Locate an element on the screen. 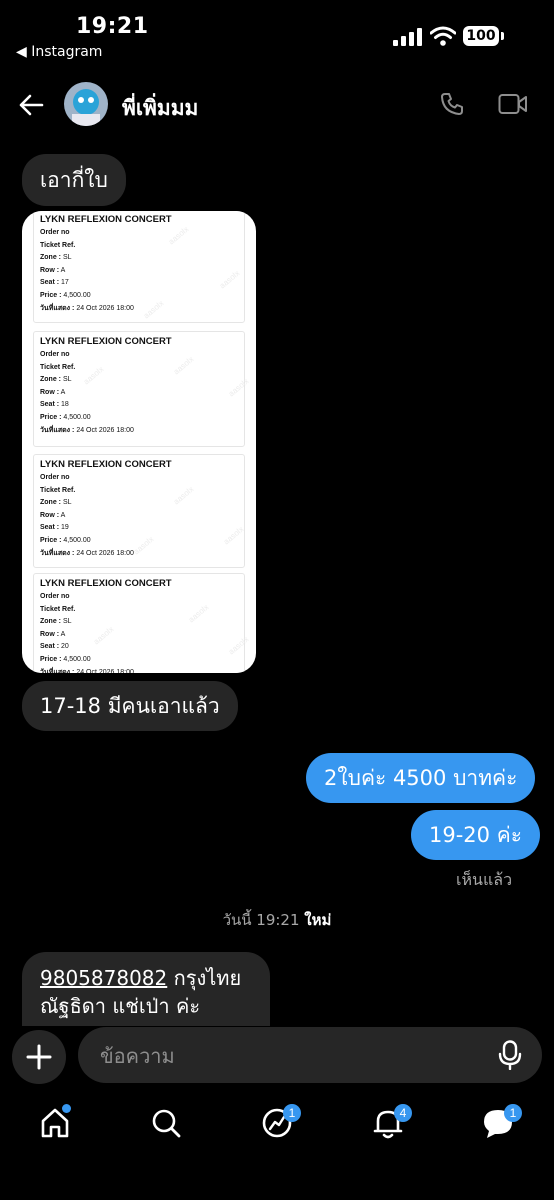 The width and height of the screenshot is (554, 1200). battery-icon: 100 is located at coordinates (484, 37).